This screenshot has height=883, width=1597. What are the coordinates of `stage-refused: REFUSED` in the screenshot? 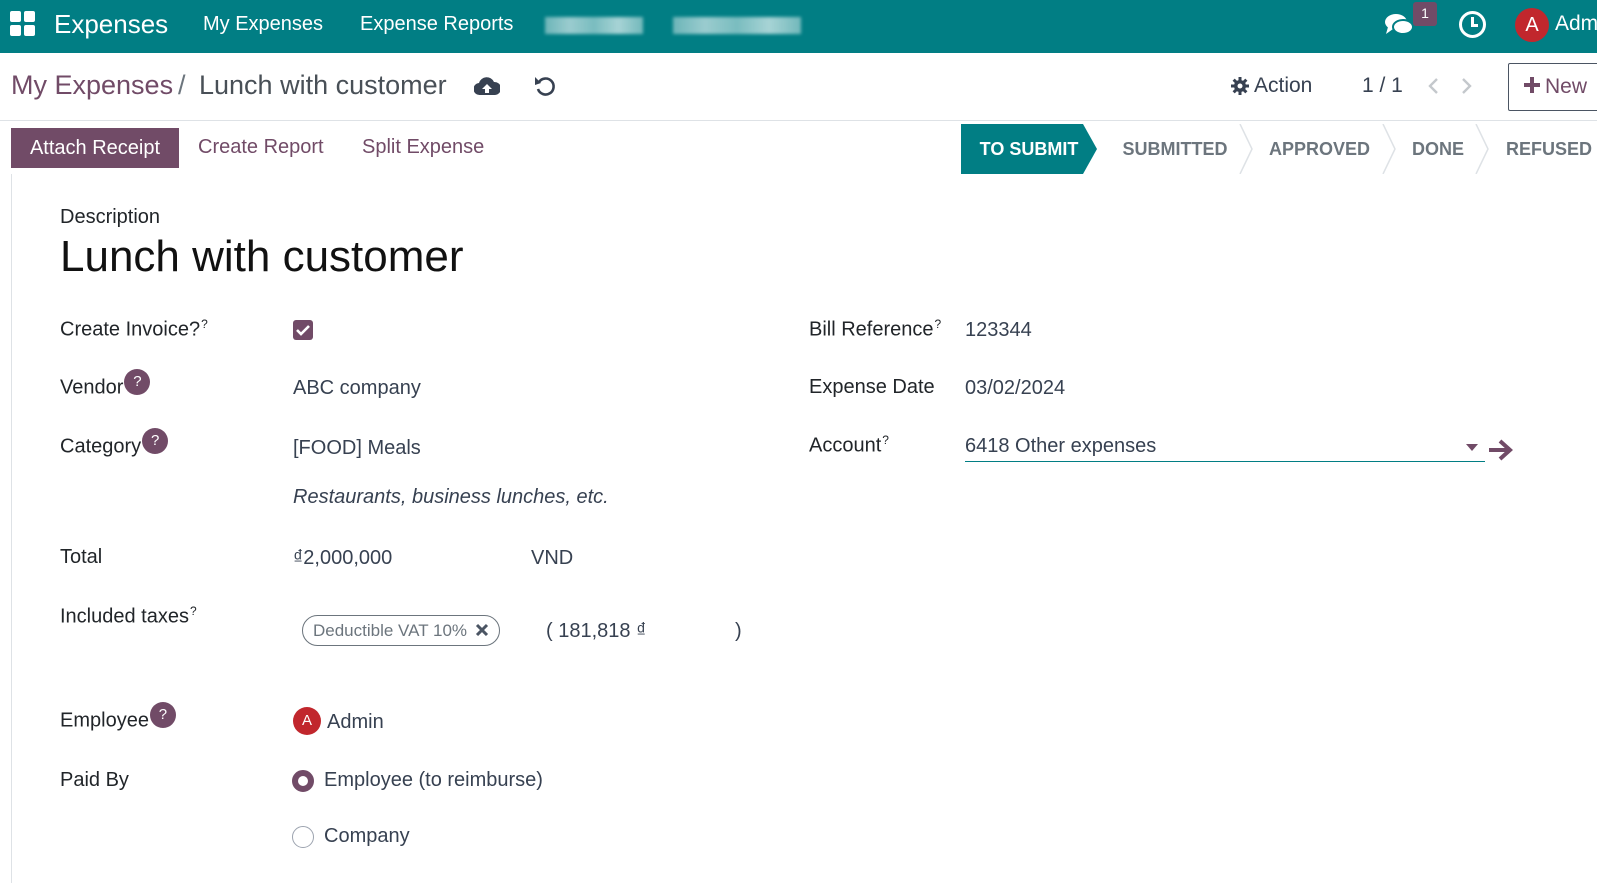 It's located at (1545, 149).